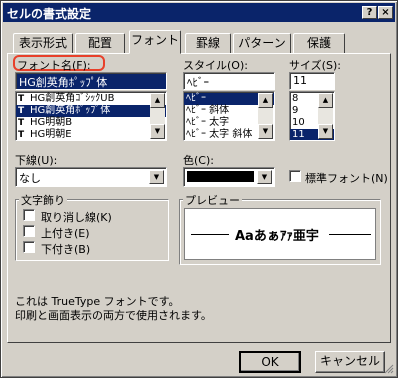 The height and width of the screenshot is (378, 398). What do you see at coordinates (312, 81) in the screenshot?
I see `size-input: 11` at bounding box center [312, 81].